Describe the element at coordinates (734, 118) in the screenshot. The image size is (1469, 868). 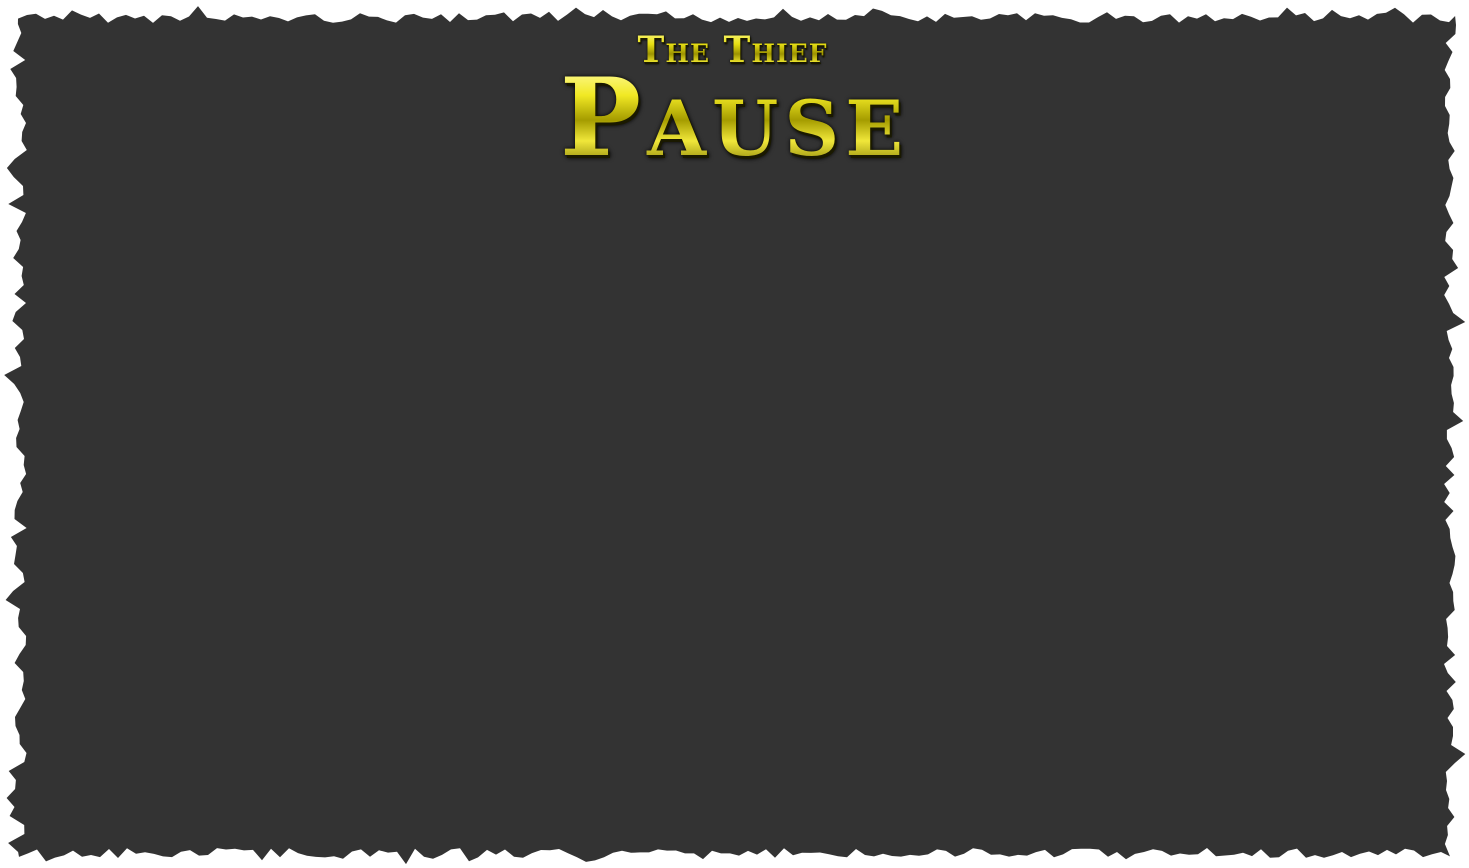
I see `pause-title: Pause` at that location.